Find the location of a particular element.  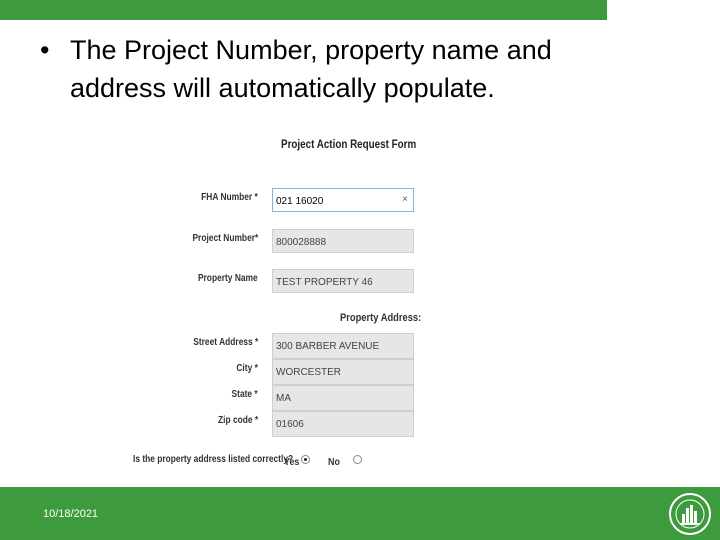

yes-label: Yes is located at coordinates (292, 462).